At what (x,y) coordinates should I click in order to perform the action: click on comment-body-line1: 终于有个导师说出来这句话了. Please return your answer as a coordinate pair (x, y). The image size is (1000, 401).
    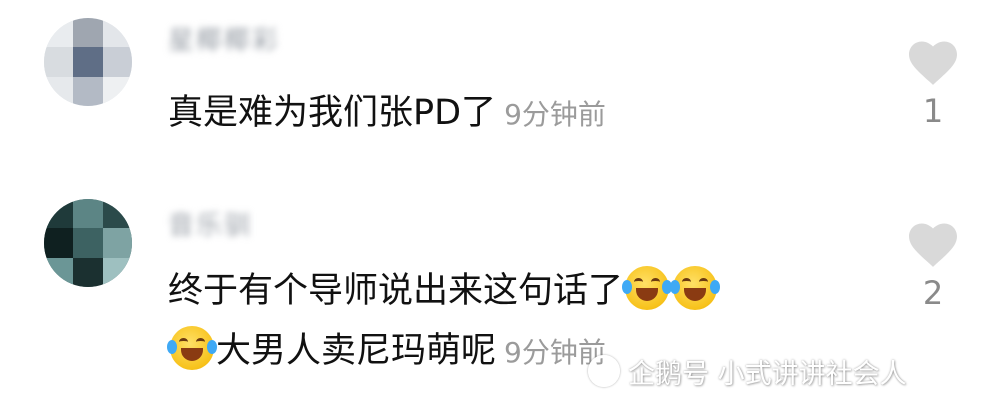
    Looking at the image, I should click on (396, 291).